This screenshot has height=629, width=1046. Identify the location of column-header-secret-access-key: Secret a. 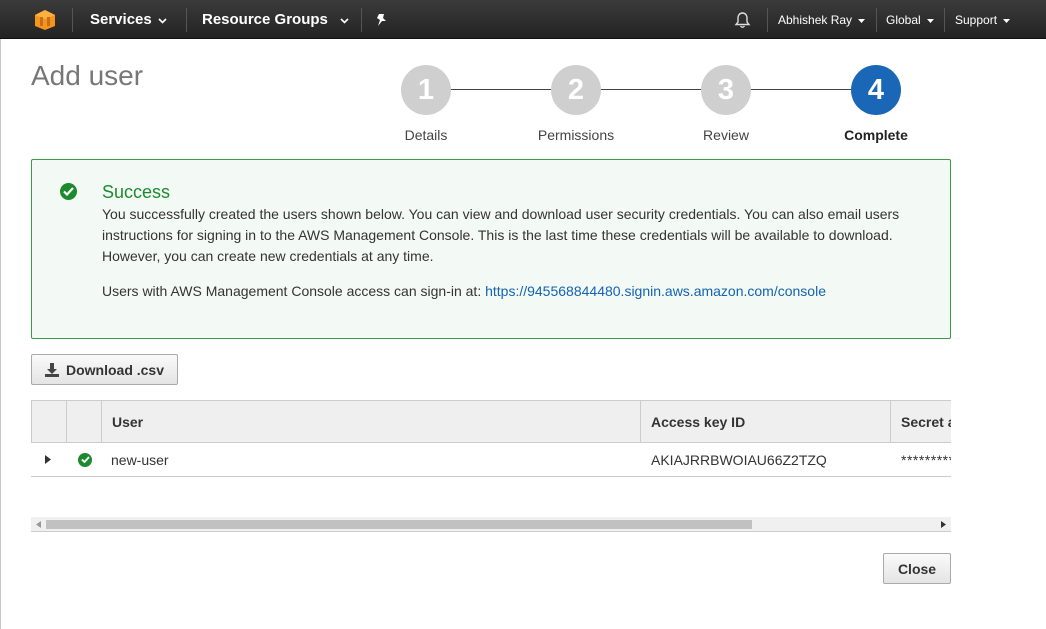
(920, 421).